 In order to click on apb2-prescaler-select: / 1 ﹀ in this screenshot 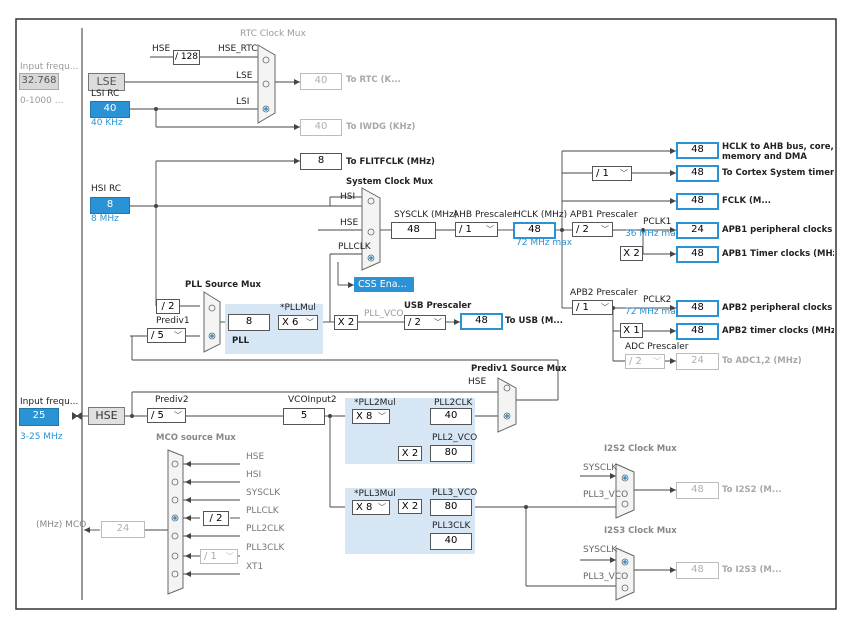, I will do `click(592, 307)`.